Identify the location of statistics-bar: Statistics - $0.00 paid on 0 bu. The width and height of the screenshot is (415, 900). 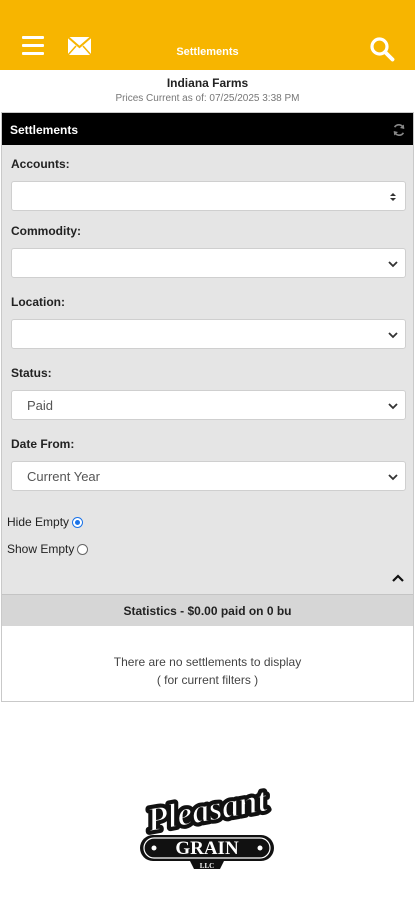
(207, 610).